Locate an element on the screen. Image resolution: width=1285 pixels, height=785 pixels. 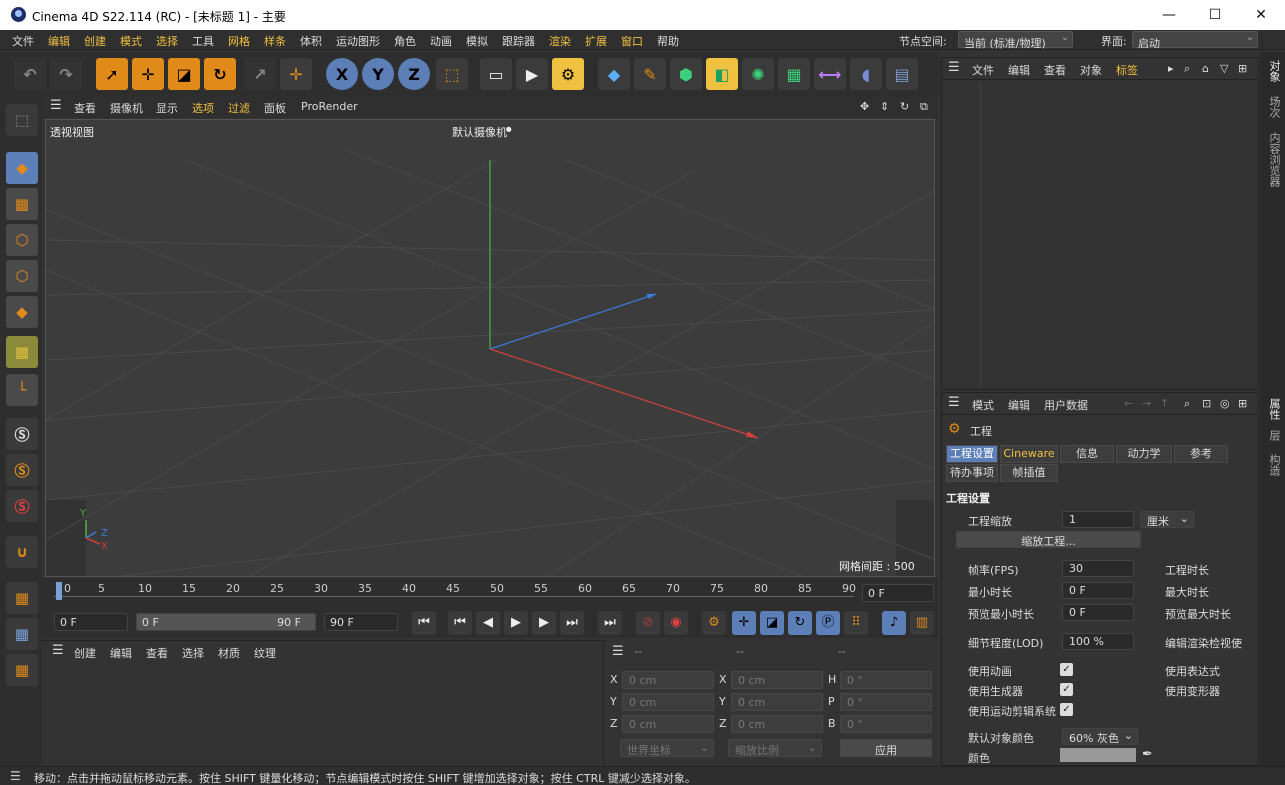
default-color-select: 60% 灰色 ⌄ is located at coordinates (1100, 736).